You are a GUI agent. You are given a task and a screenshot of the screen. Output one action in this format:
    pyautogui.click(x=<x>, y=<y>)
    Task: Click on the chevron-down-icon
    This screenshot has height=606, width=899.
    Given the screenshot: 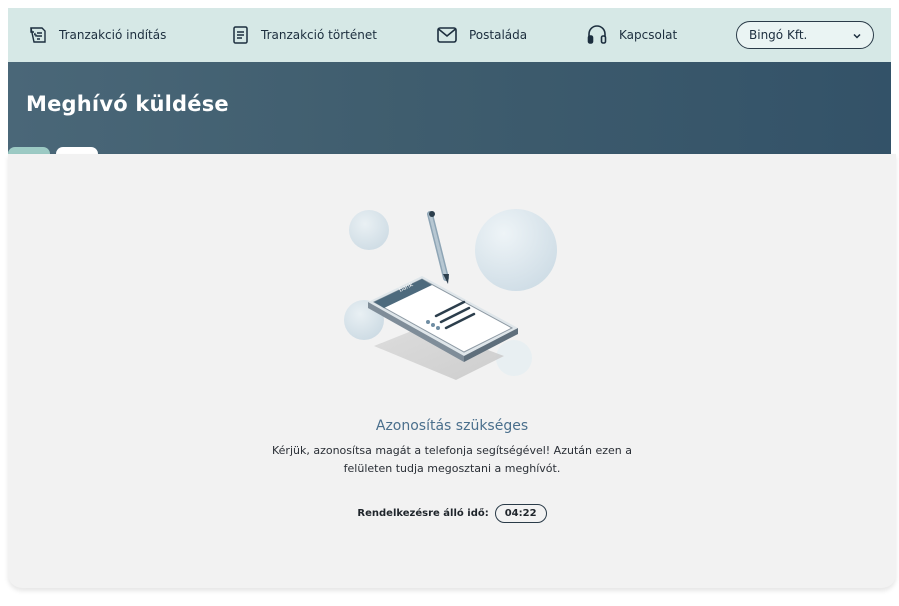 What is the action you would take?
    pyautogui.click(x=857, y=35)
    